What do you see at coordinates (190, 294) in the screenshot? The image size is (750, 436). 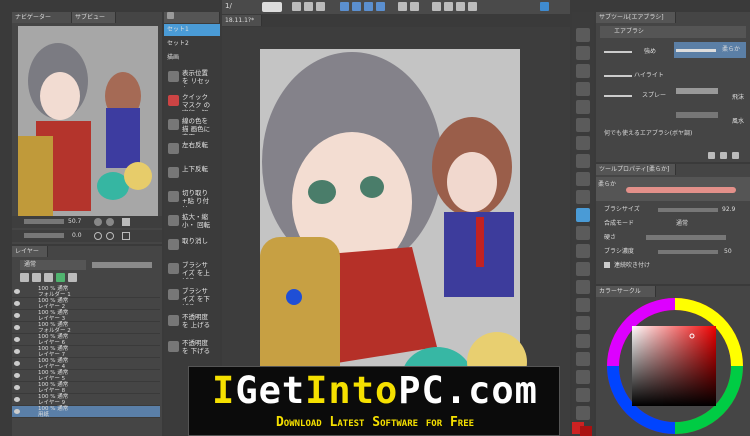 I see `brush-size-down-item: ブラシサイズ を下げる` at bounding box center [190, 294].